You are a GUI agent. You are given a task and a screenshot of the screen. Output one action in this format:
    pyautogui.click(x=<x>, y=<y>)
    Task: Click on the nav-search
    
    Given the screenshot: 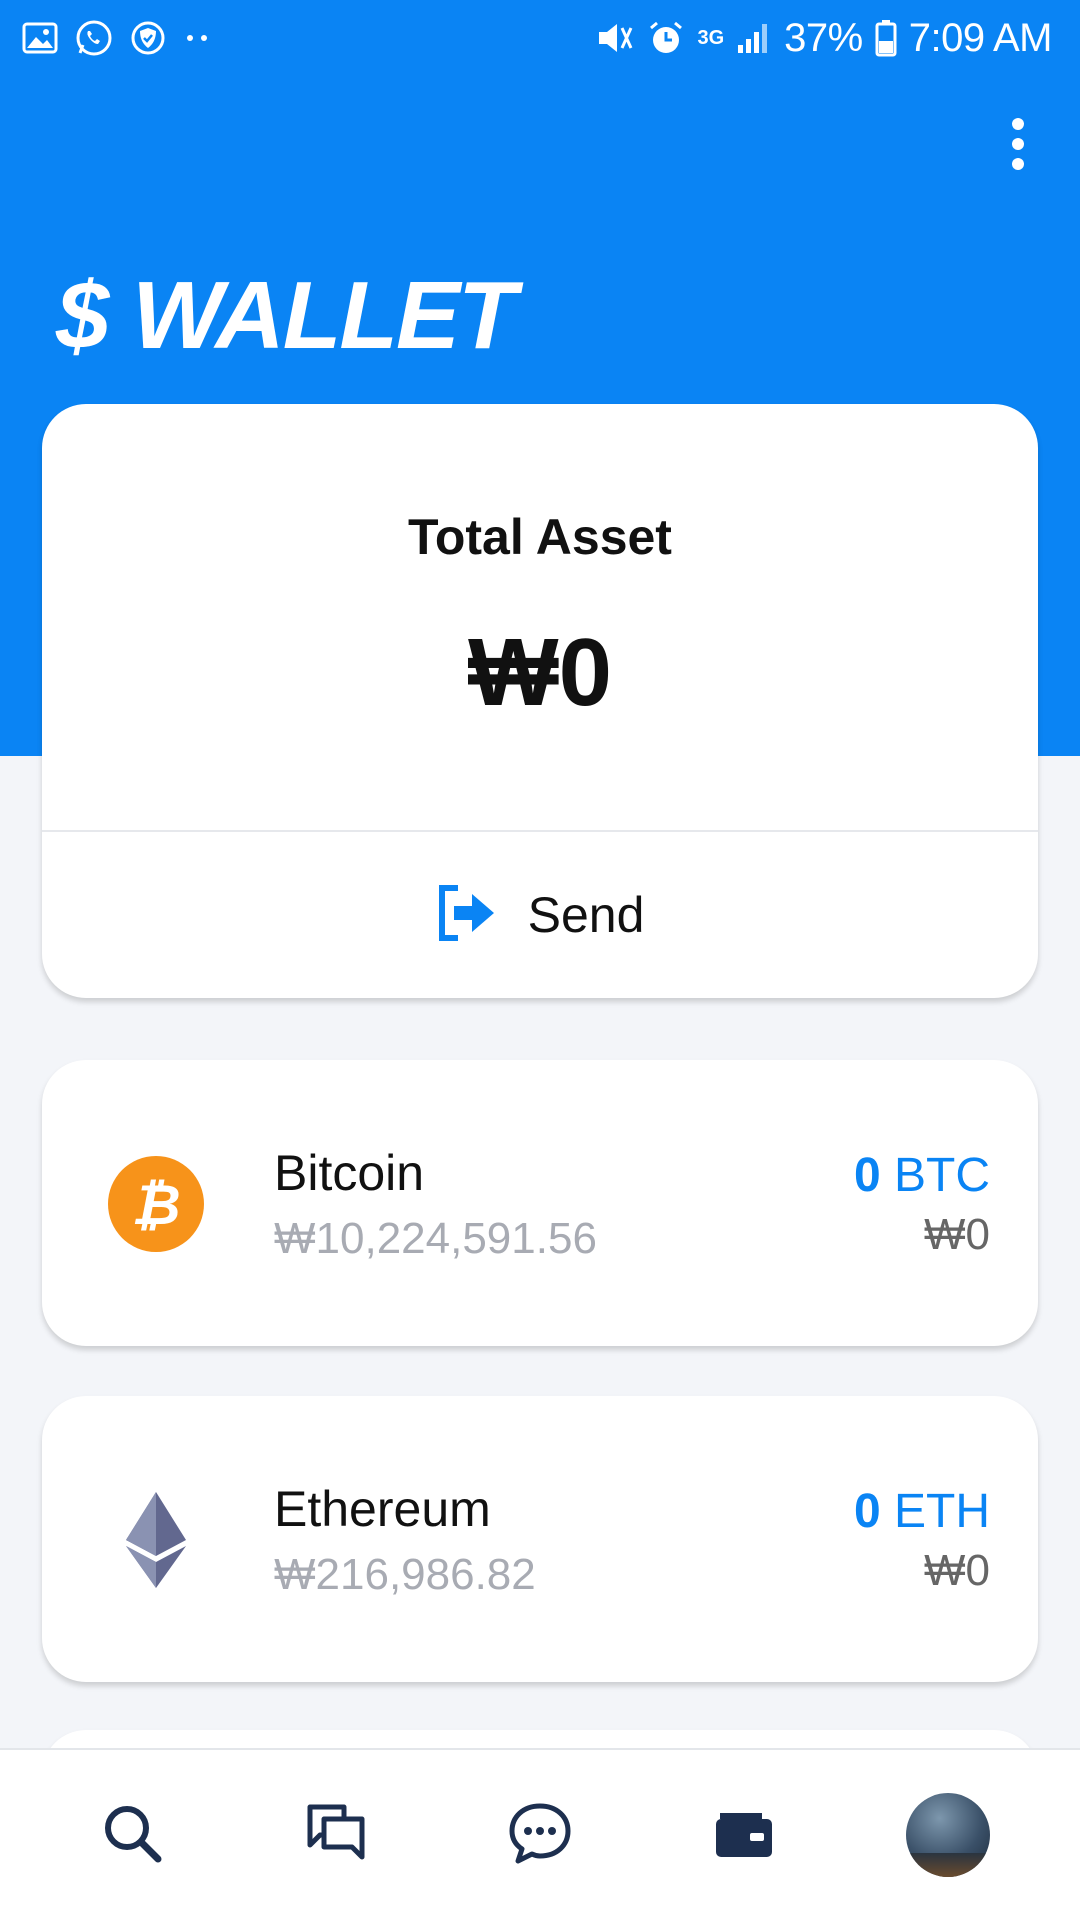 What is the action you would take?
    pyautogui.click(x=132, y=1835)
    